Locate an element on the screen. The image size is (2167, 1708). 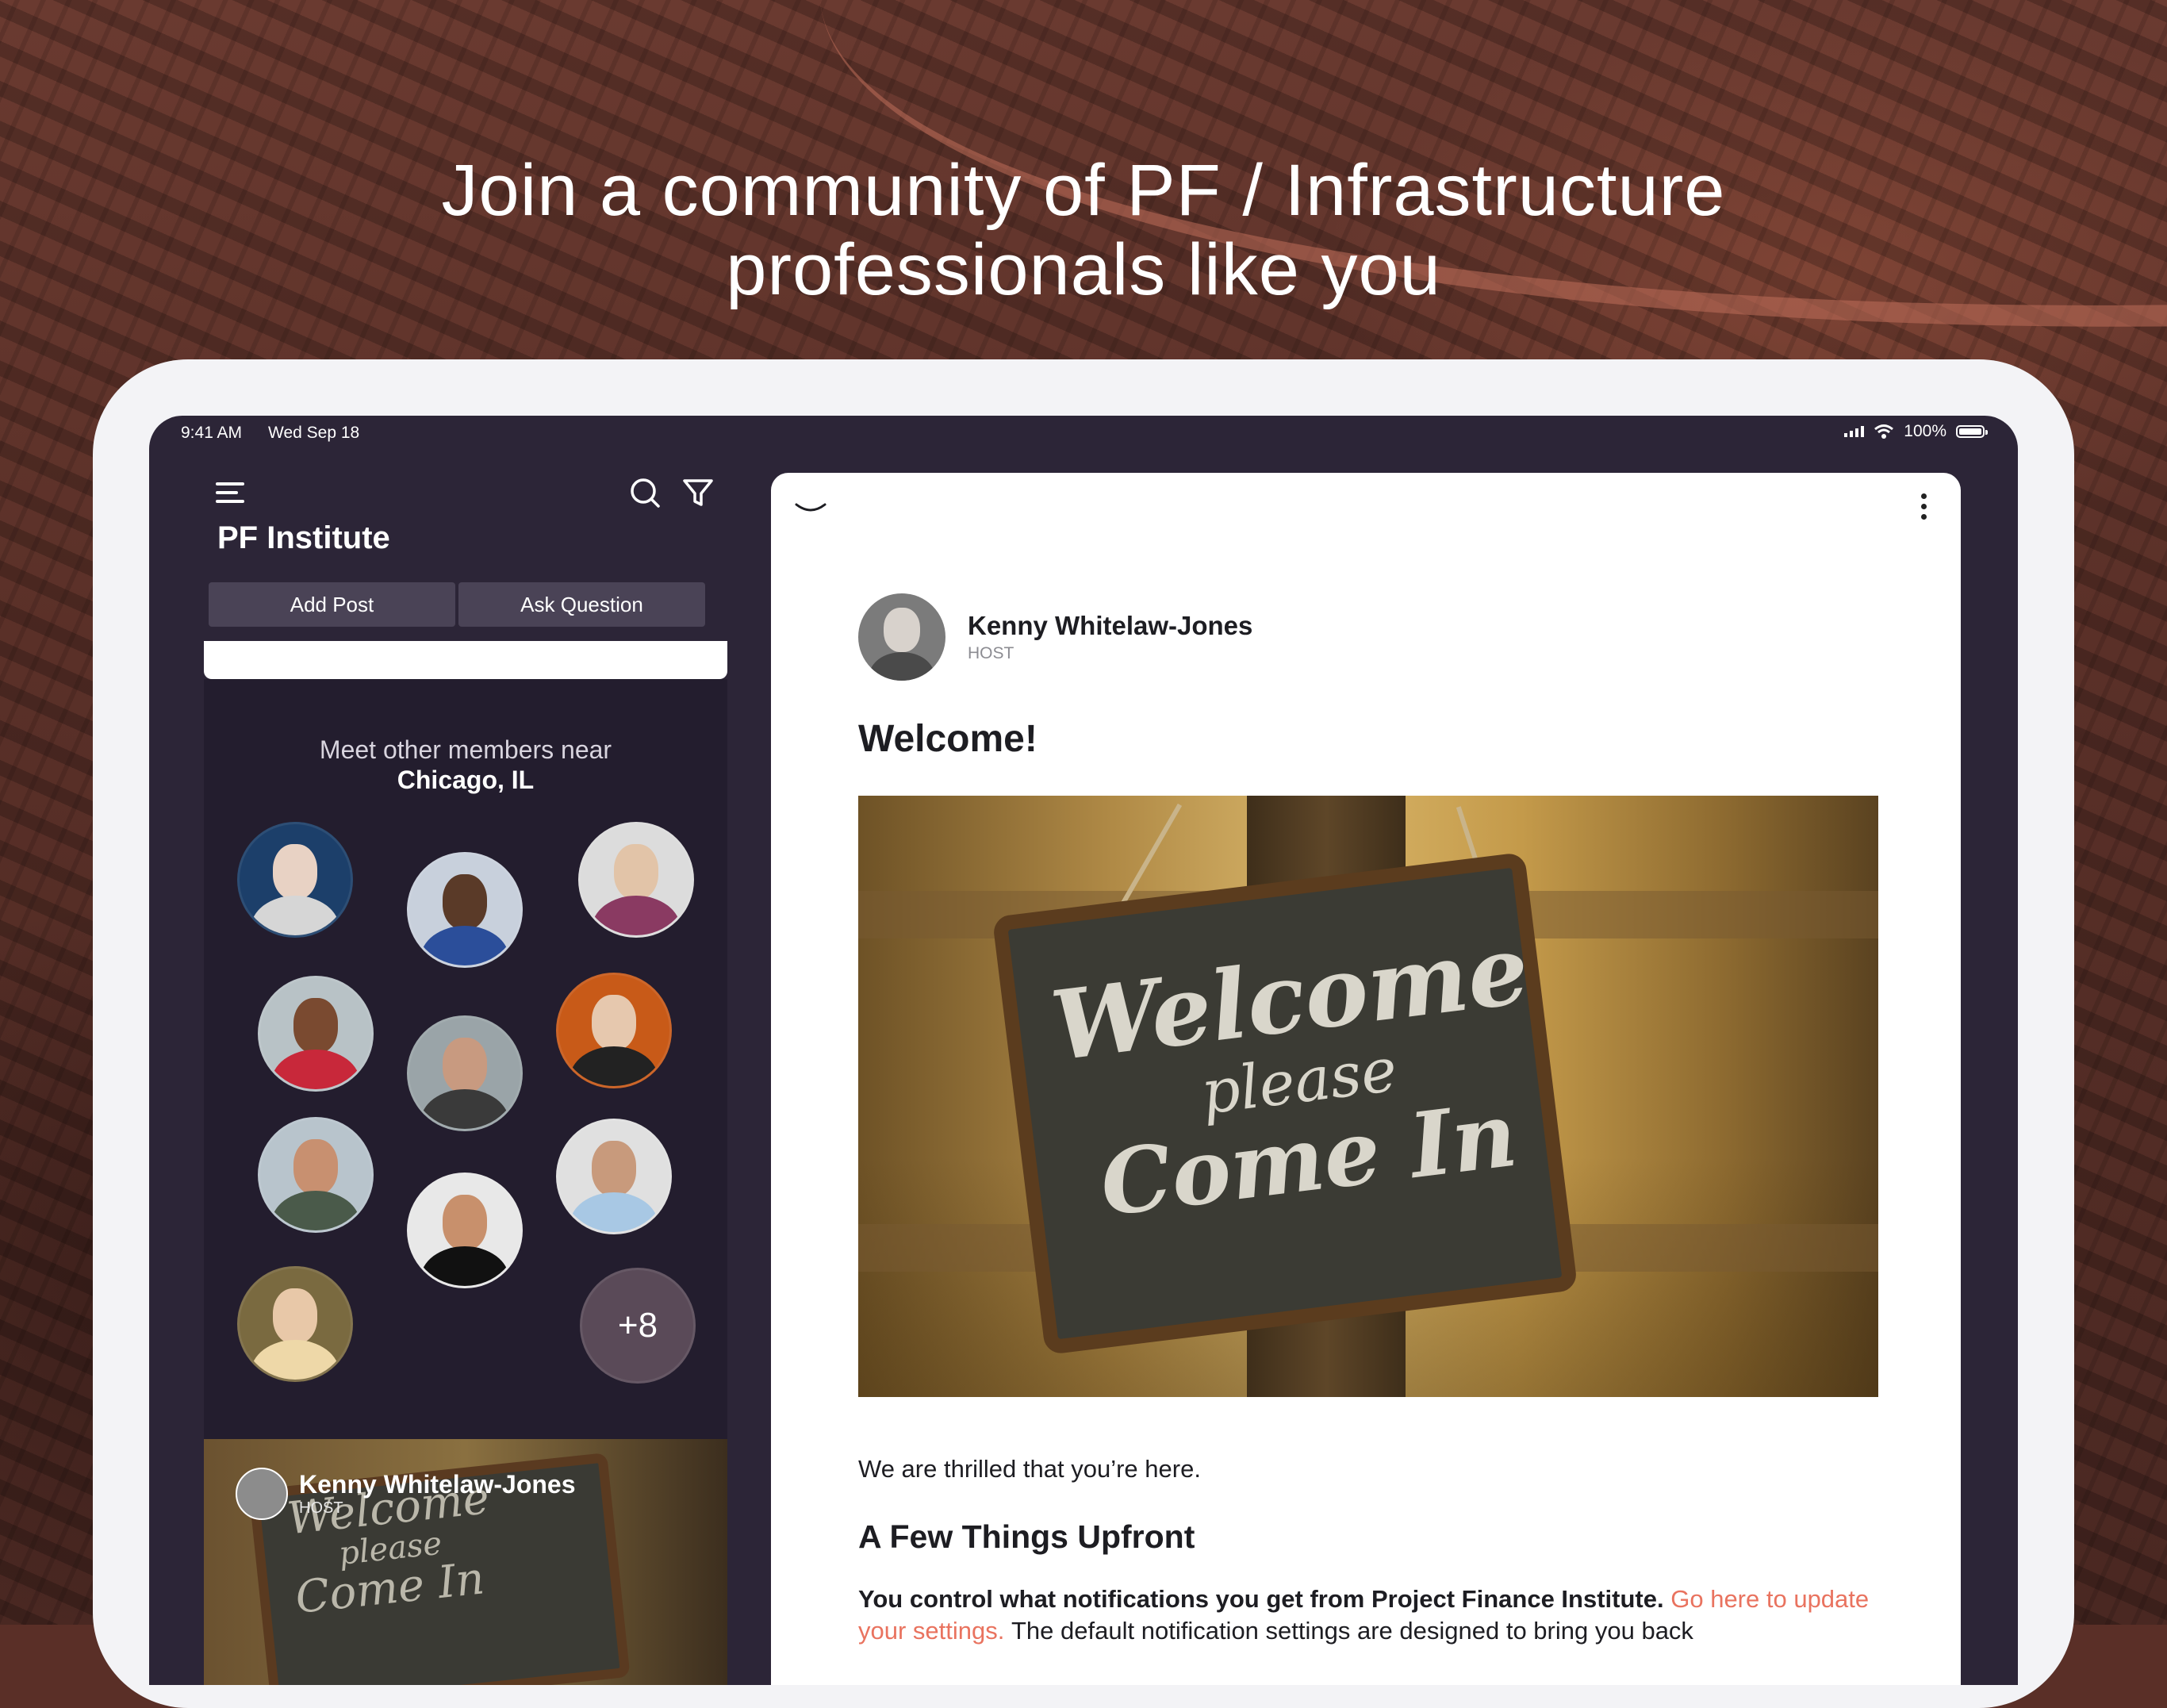
filter-icon is located at coordinates (698, 493).